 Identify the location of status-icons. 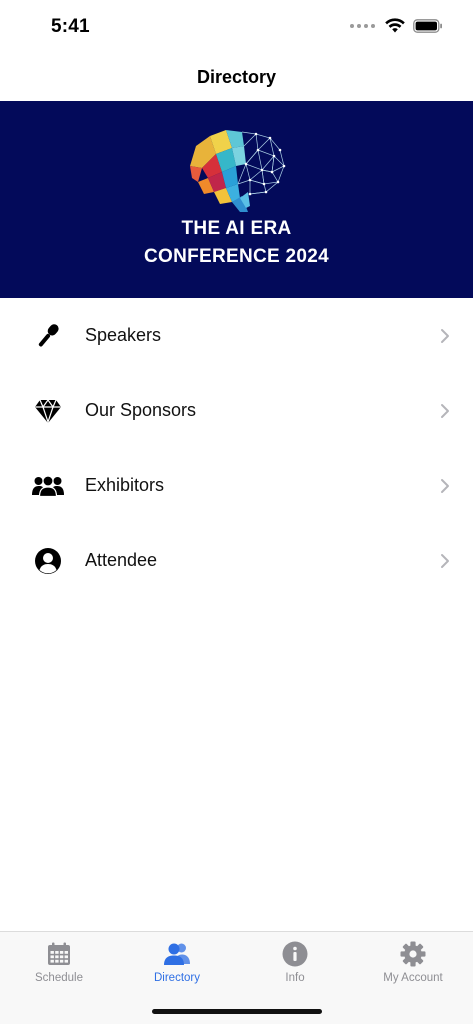
(396, 25).